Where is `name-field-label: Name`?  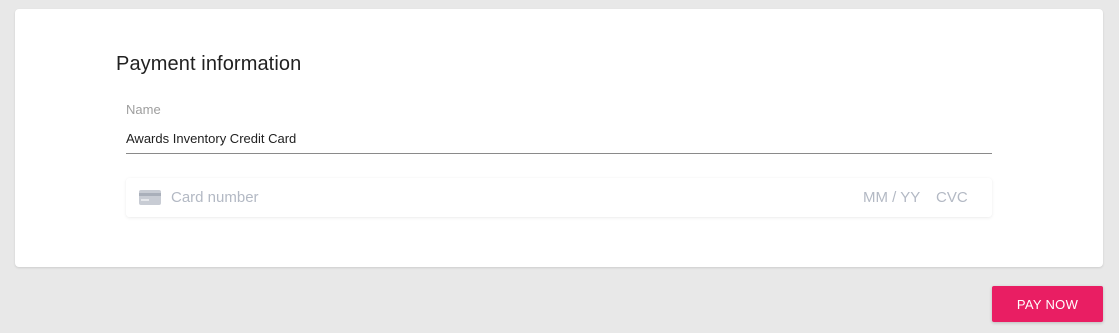 name-field-label: Name is located at coordinates (143, 109).